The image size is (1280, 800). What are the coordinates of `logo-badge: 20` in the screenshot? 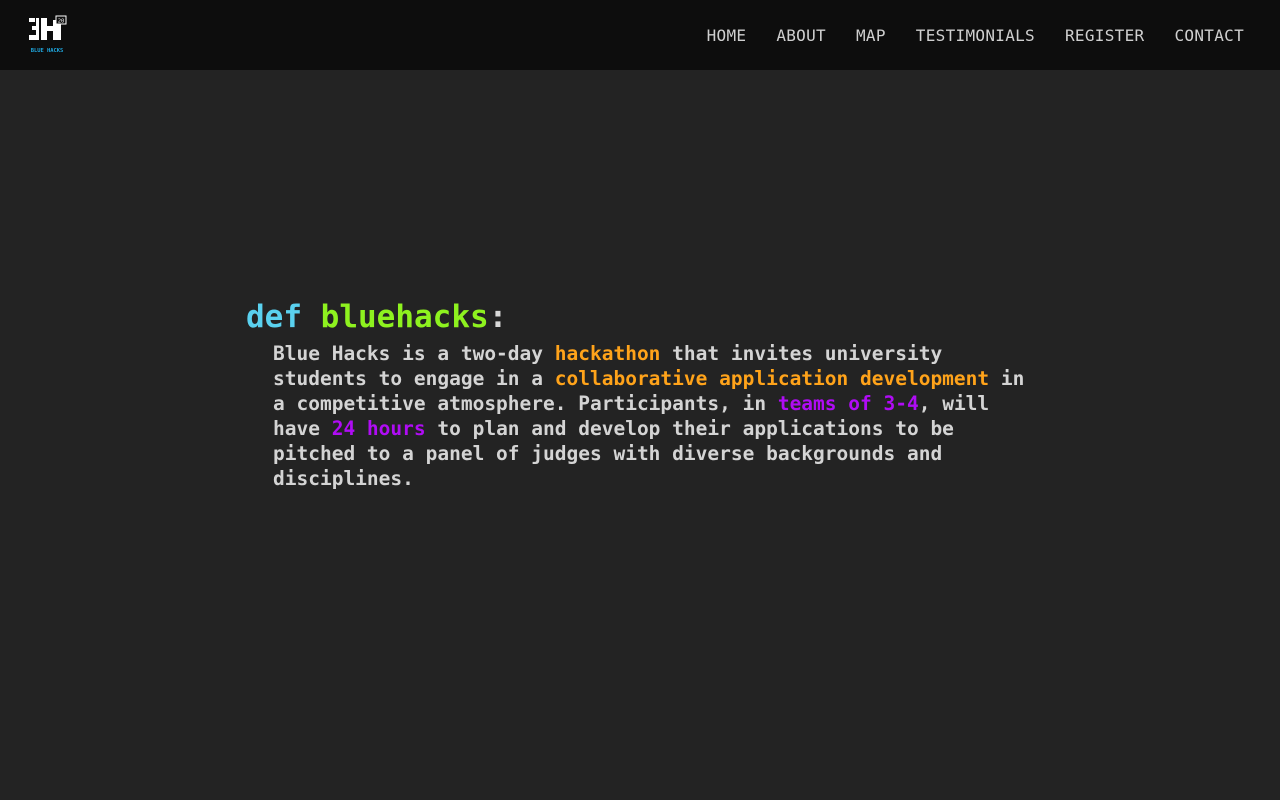 It's located at (61, 22).